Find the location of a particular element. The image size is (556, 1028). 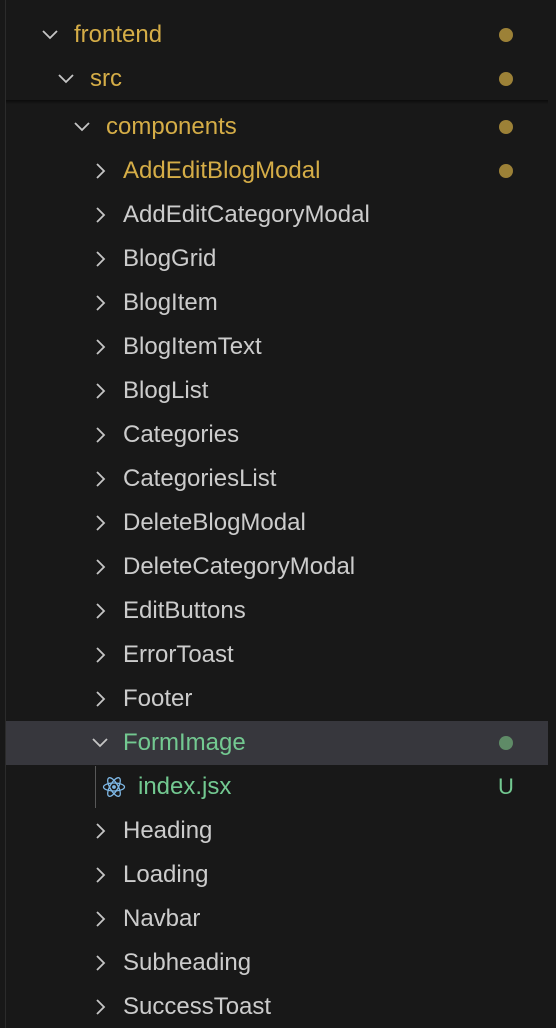

tree-item-label: AddEditCategoryModal is located at coordinates (246, 214).